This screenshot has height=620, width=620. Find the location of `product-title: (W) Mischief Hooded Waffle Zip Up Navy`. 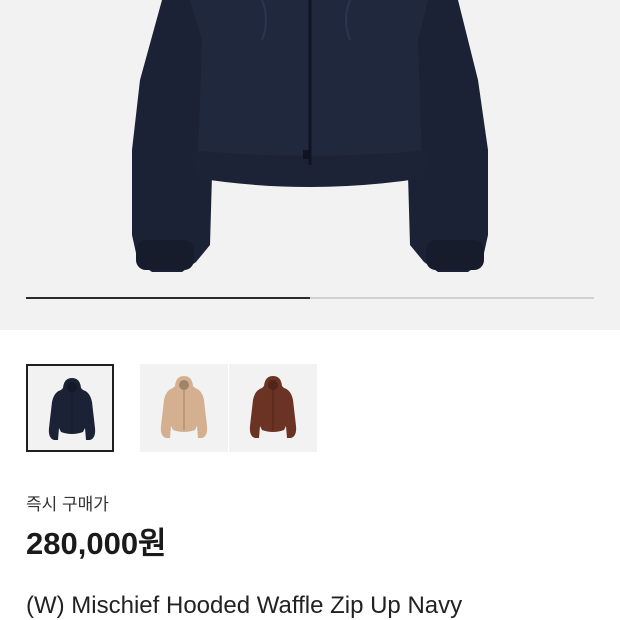

product-title: (W) Mischief Hooded Waffle Zip Up Navy is located at coordinates (244, 605).